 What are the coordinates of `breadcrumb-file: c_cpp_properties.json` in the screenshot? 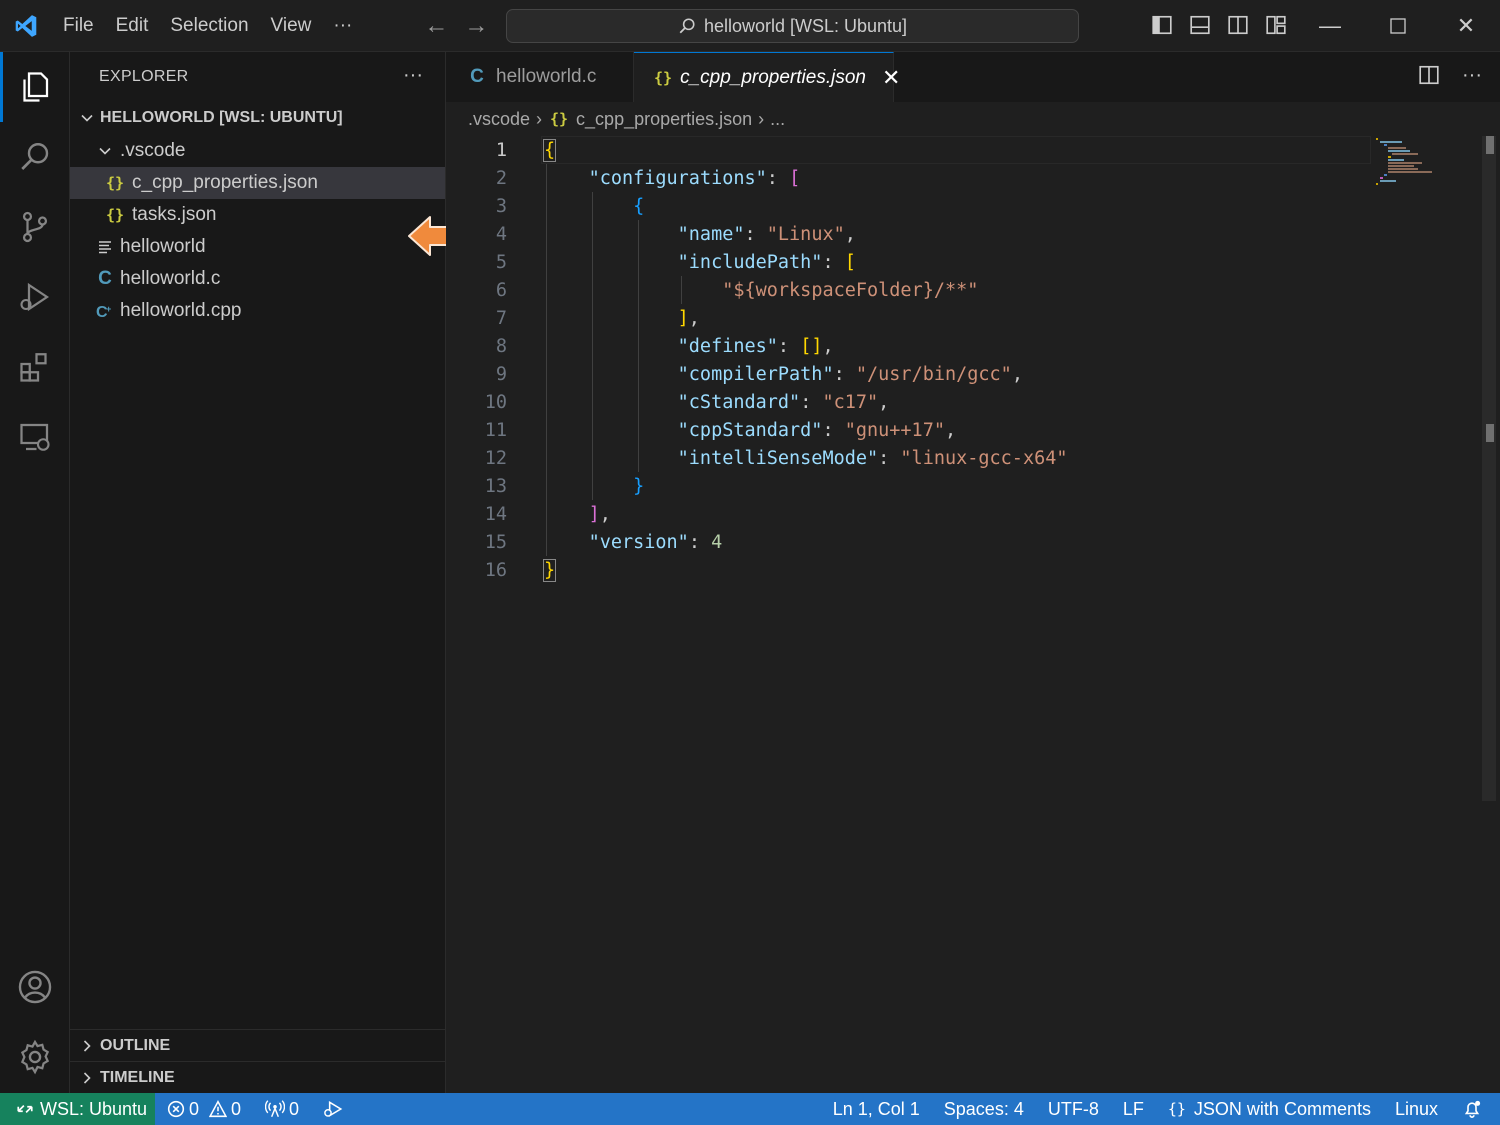 It's located at (664, 119).